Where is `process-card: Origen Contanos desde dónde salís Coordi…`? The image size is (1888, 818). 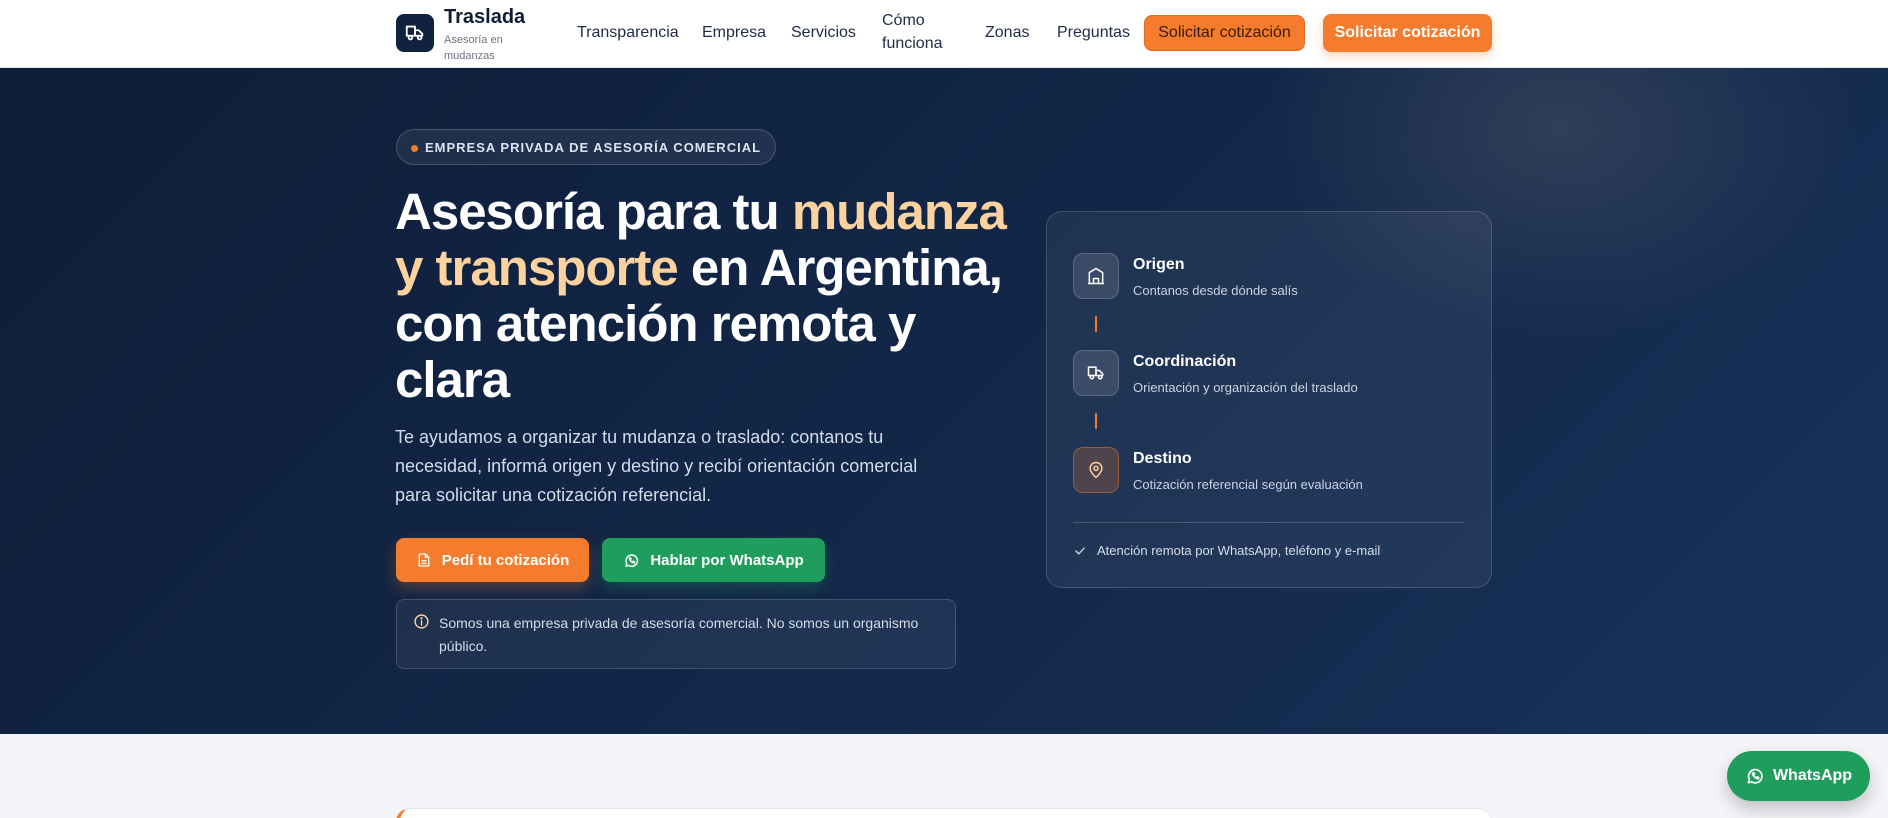 process-card: Origen Contanos desde dónde salís Coordi… is located at coordinates (1269, 399).